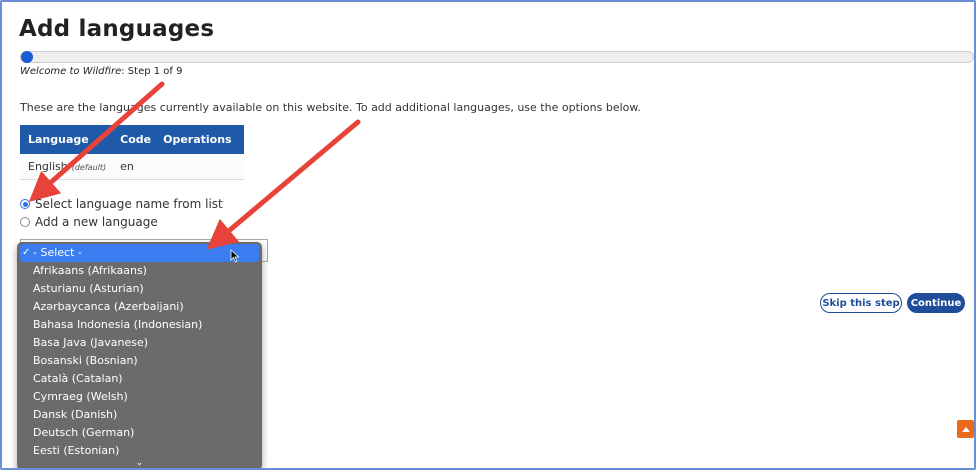  I want to click on dropdown-option: Català (Catalan), so click(139, 379).